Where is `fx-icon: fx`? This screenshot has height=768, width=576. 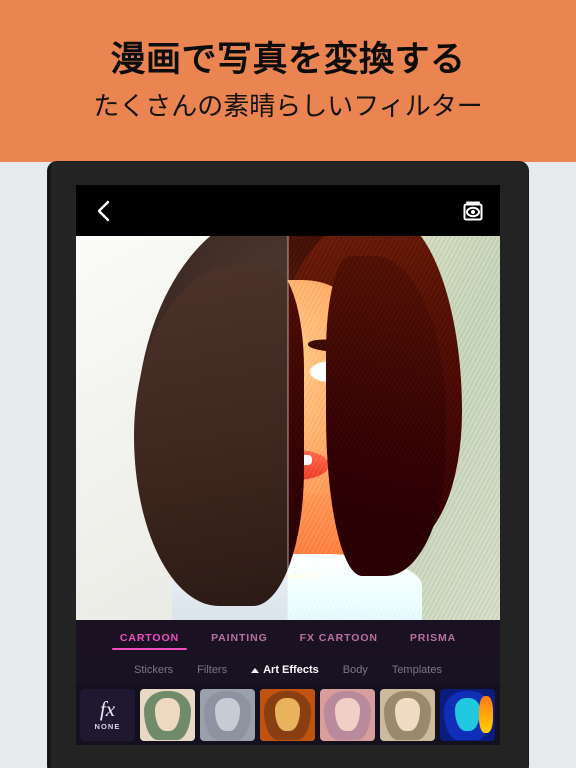
fx-icon: fx is located at coordinates (107, 709).